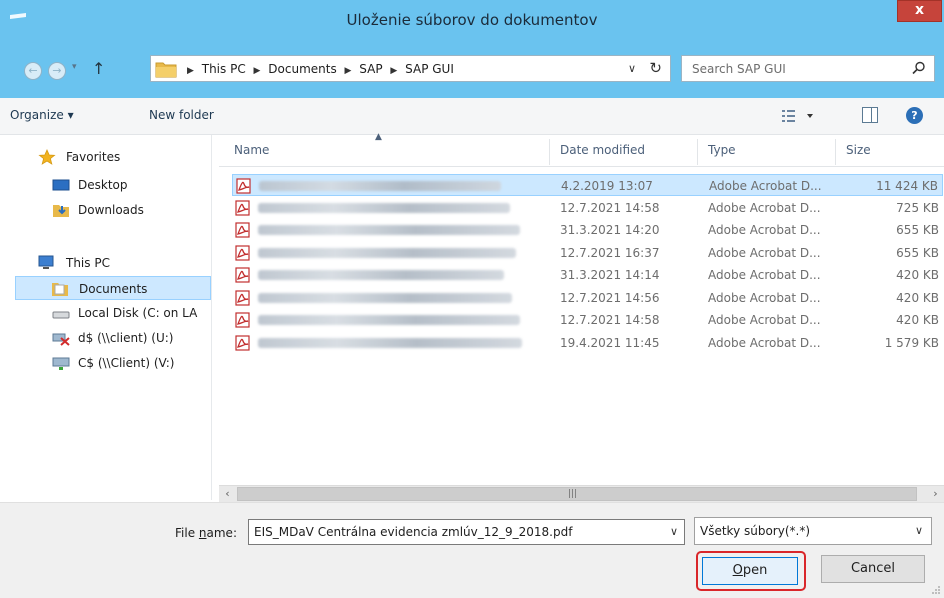  What do you see at coordinates (227, 494) in the screenshot?
I see `scroll-left-arrow-icon: ‹` at bounding box center [227, 494].